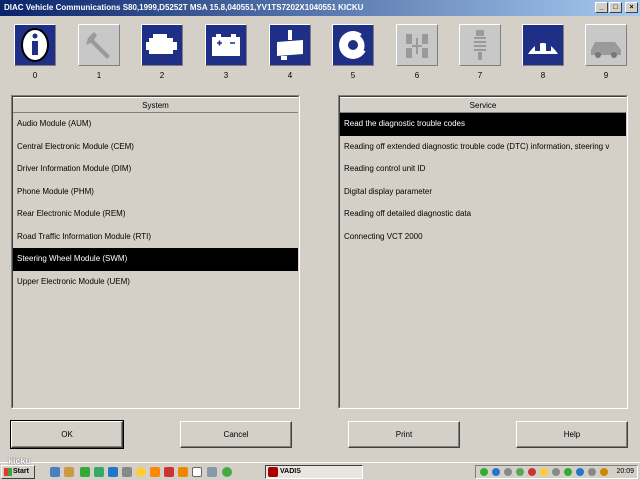  I want to click on category-6: 6, so click(417, 52).